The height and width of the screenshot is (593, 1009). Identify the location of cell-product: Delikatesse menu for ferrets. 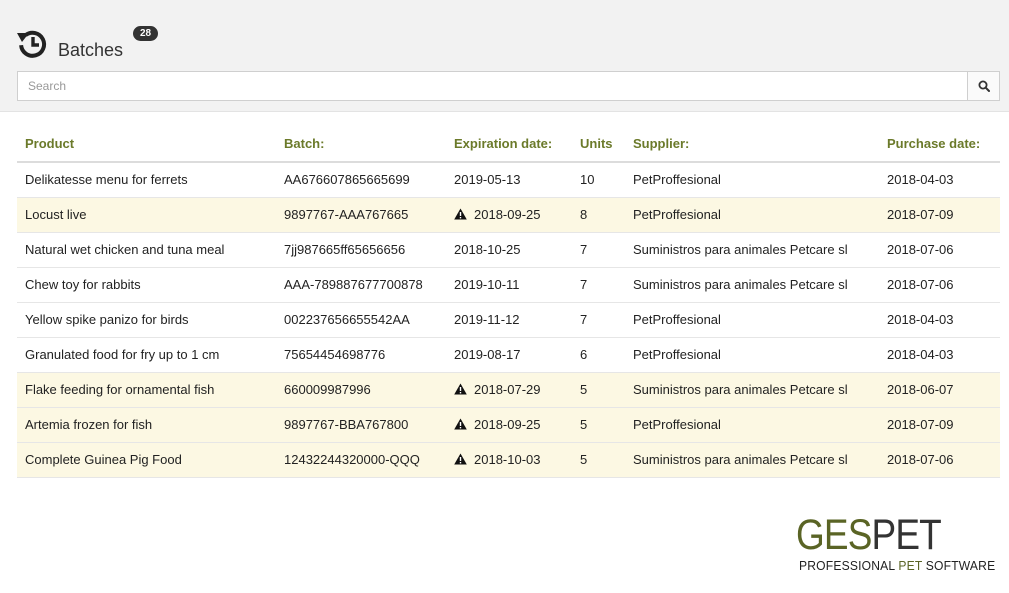
(146, 180).